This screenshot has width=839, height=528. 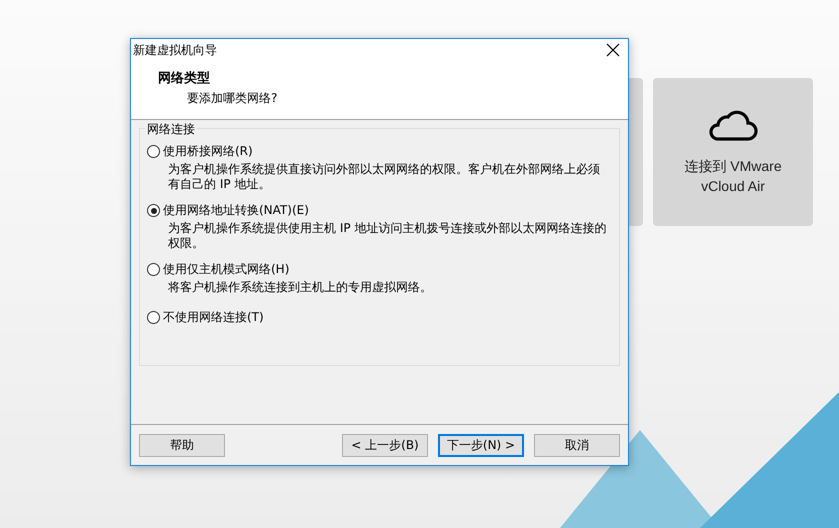 What do you see at coordinates (733, 176) in the screenshot?
I see `tile-label: 连接到 VMware vCloud Air` at bounding box center [733, 176].